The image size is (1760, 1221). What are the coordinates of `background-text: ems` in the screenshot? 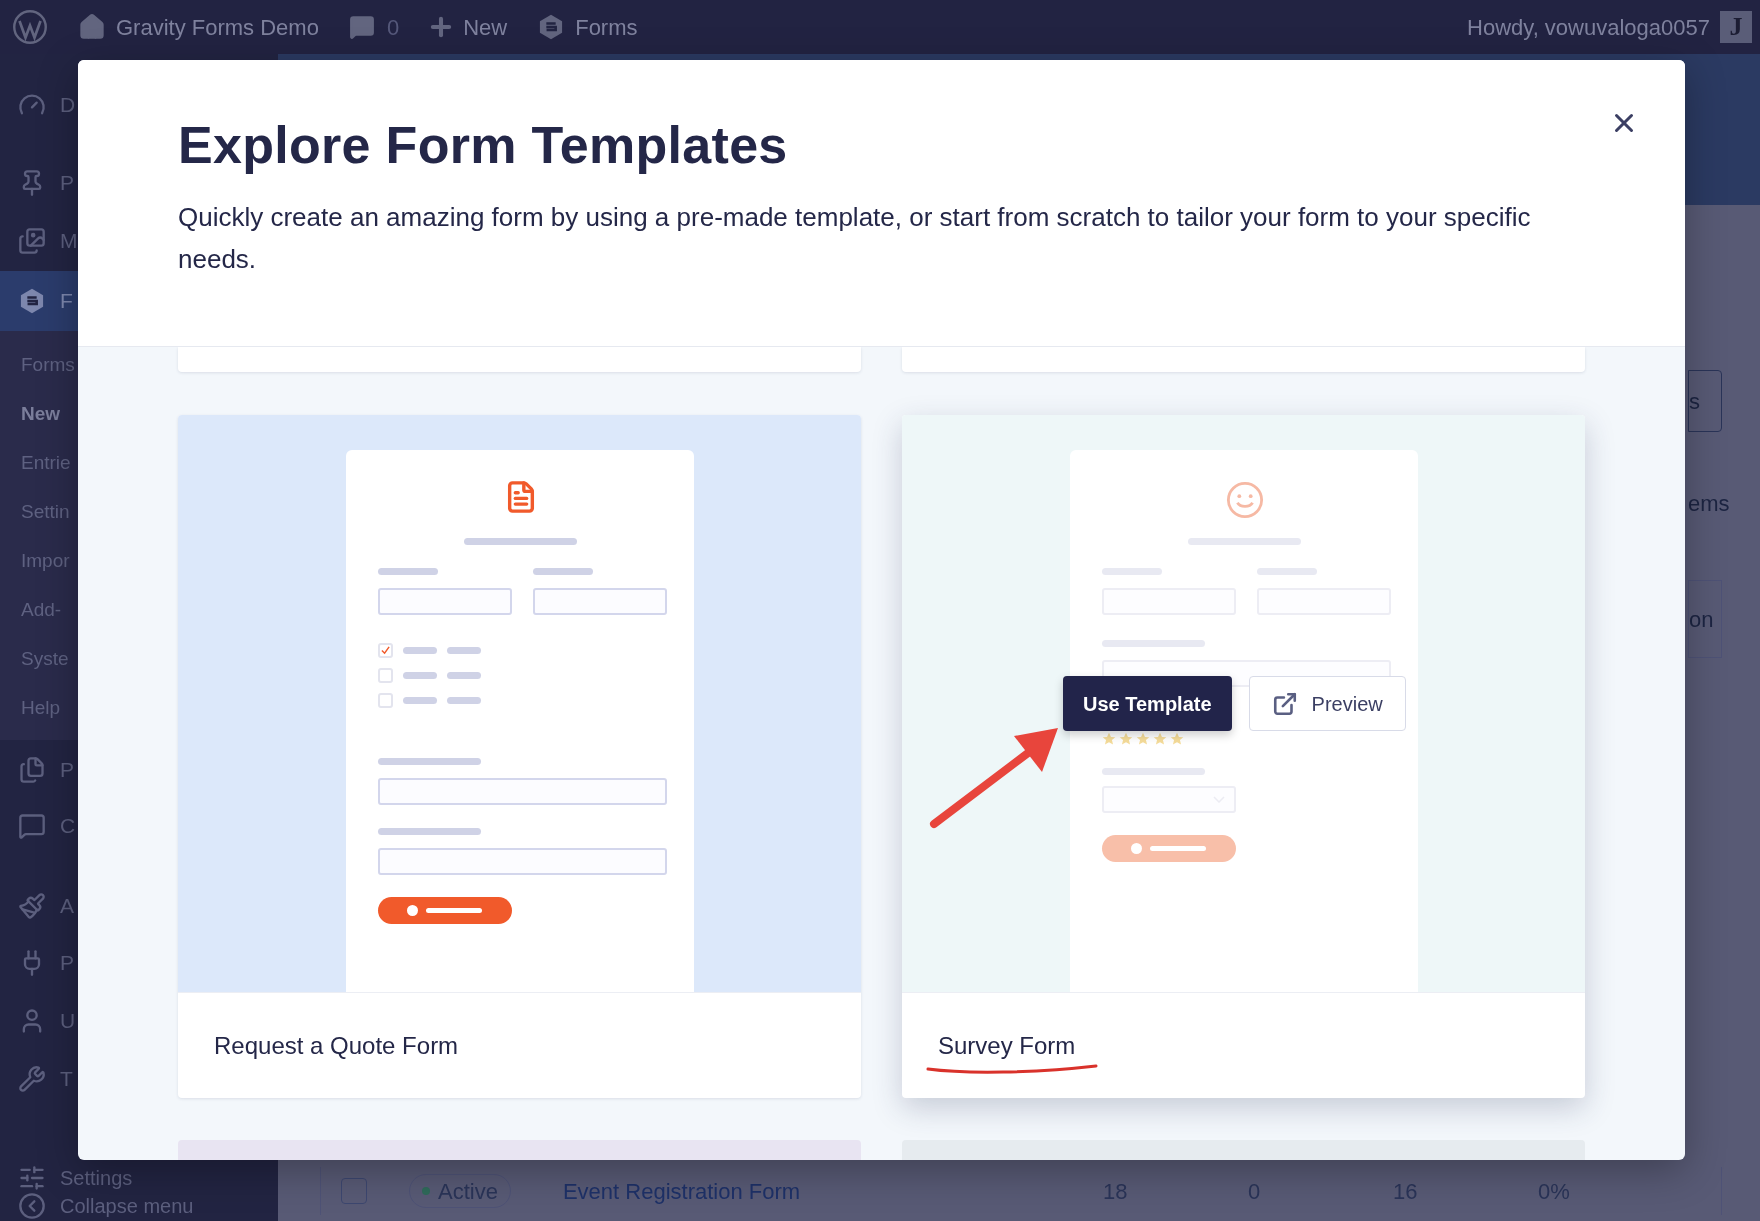 It's located at (1709, 504).